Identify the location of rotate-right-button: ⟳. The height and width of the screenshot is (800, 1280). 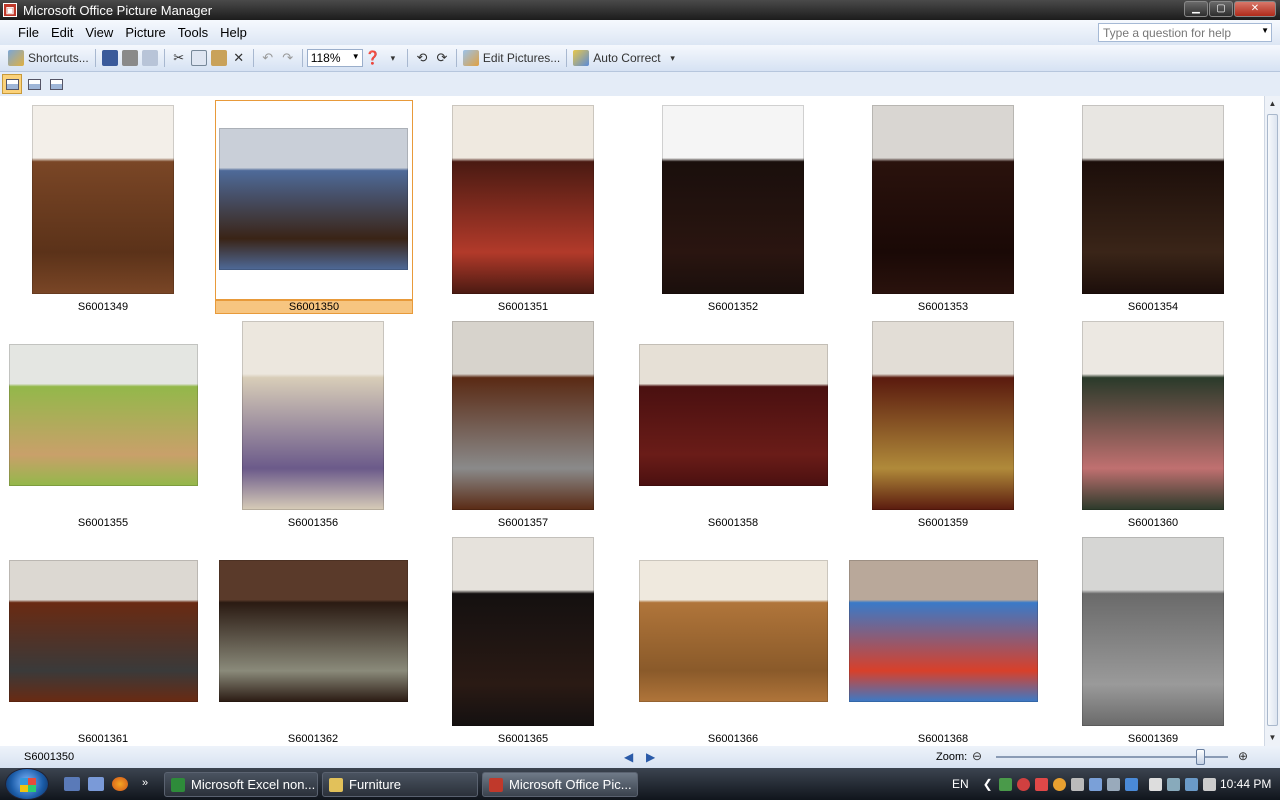
(442, 58).